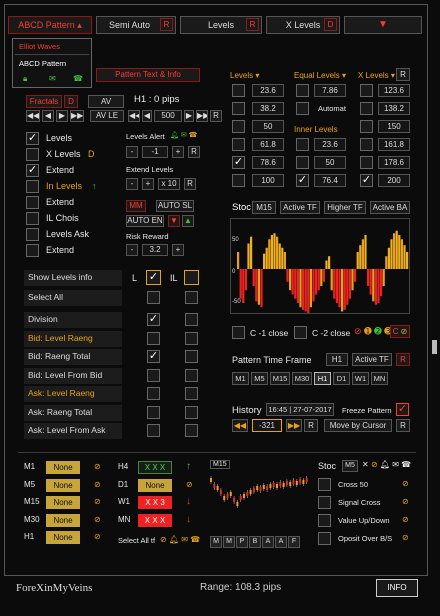 The image size is (440, 616). Describe the element at coordinates (311, 425) in the screenshot. I see `history-r-button: R` at that location.